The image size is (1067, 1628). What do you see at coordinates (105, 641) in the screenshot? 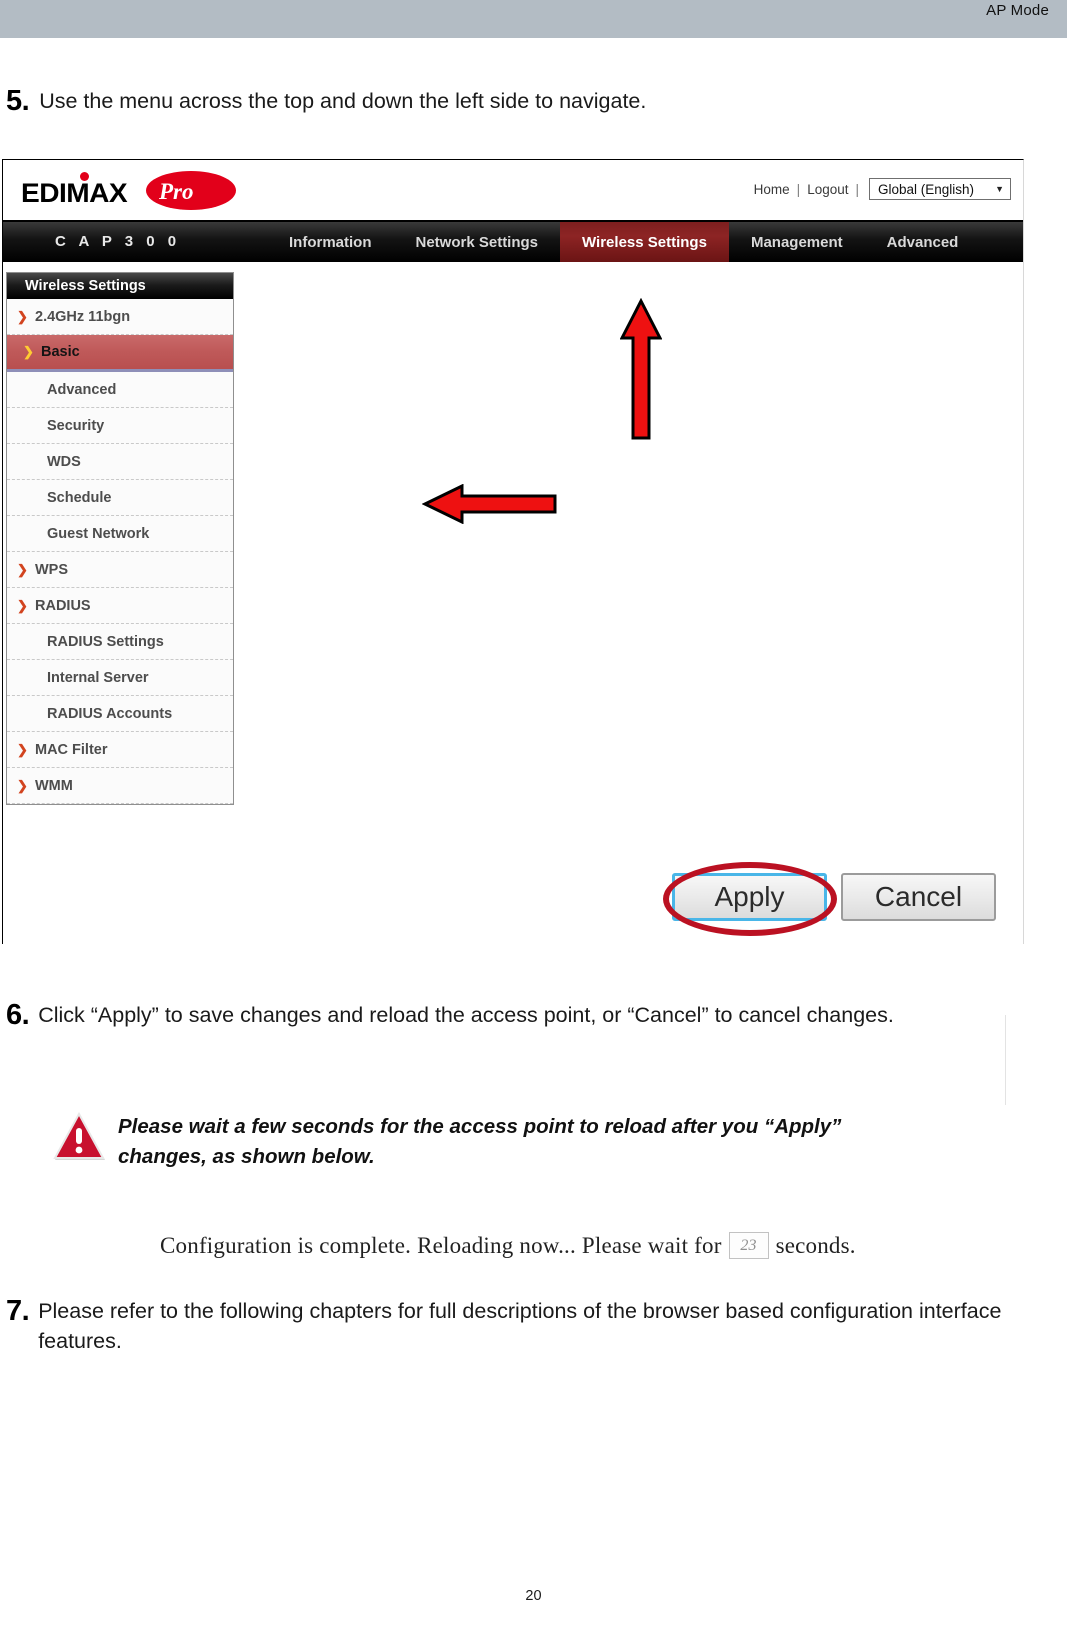
I see `sidebar-item-label: RADIUS Settings` at bounding box center [105, 641].